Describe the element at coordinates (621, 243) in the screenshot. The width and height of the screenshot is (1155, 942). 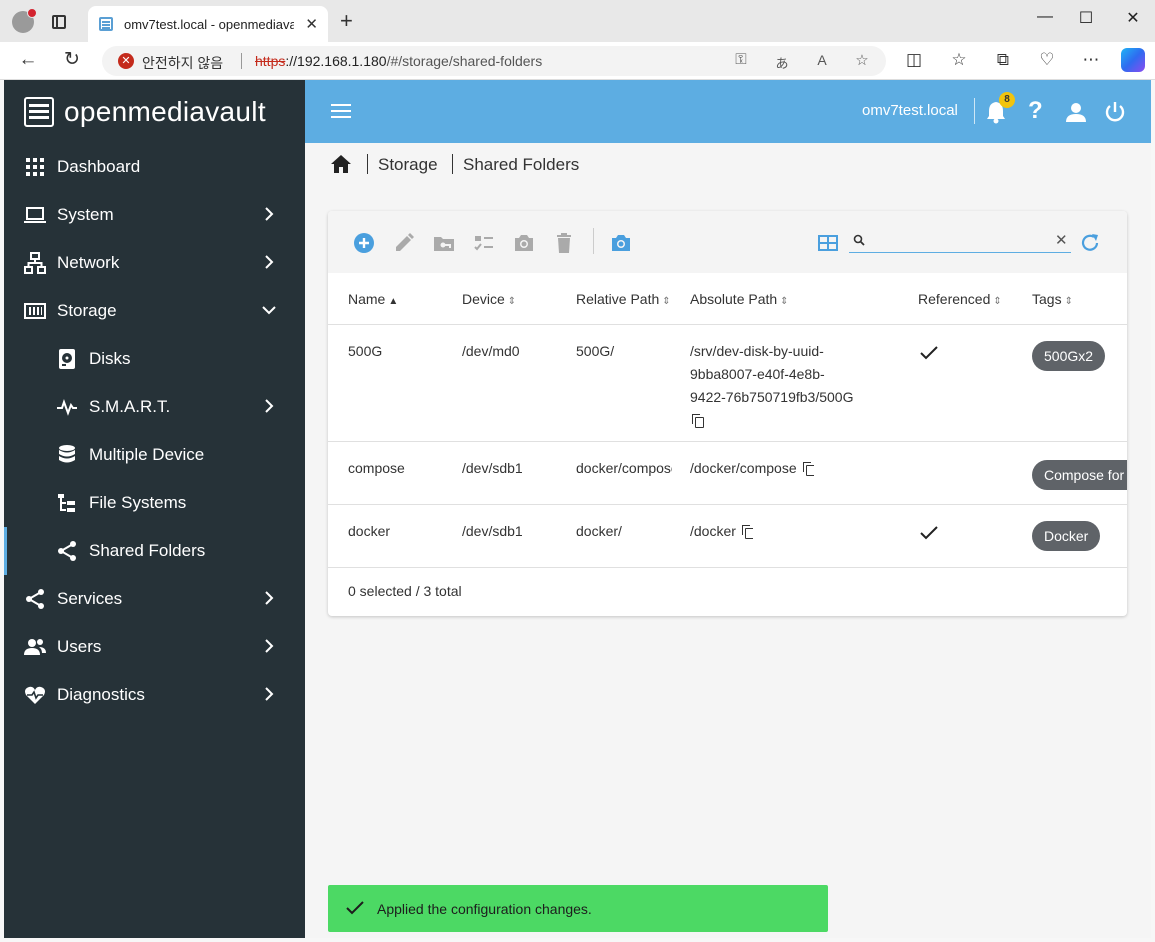
I see `camera-icon` at that location.